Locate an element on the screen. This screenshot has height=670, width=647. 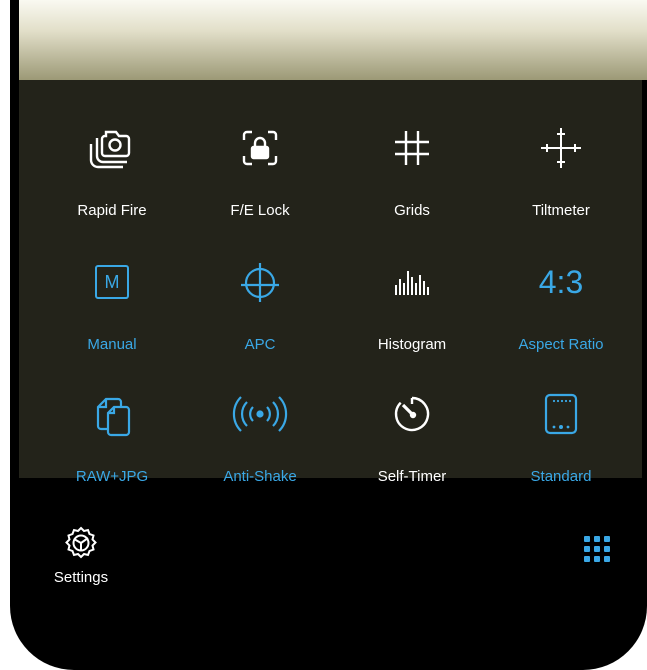
tile-label: F/E Lock is located at coordinates (260, 210).